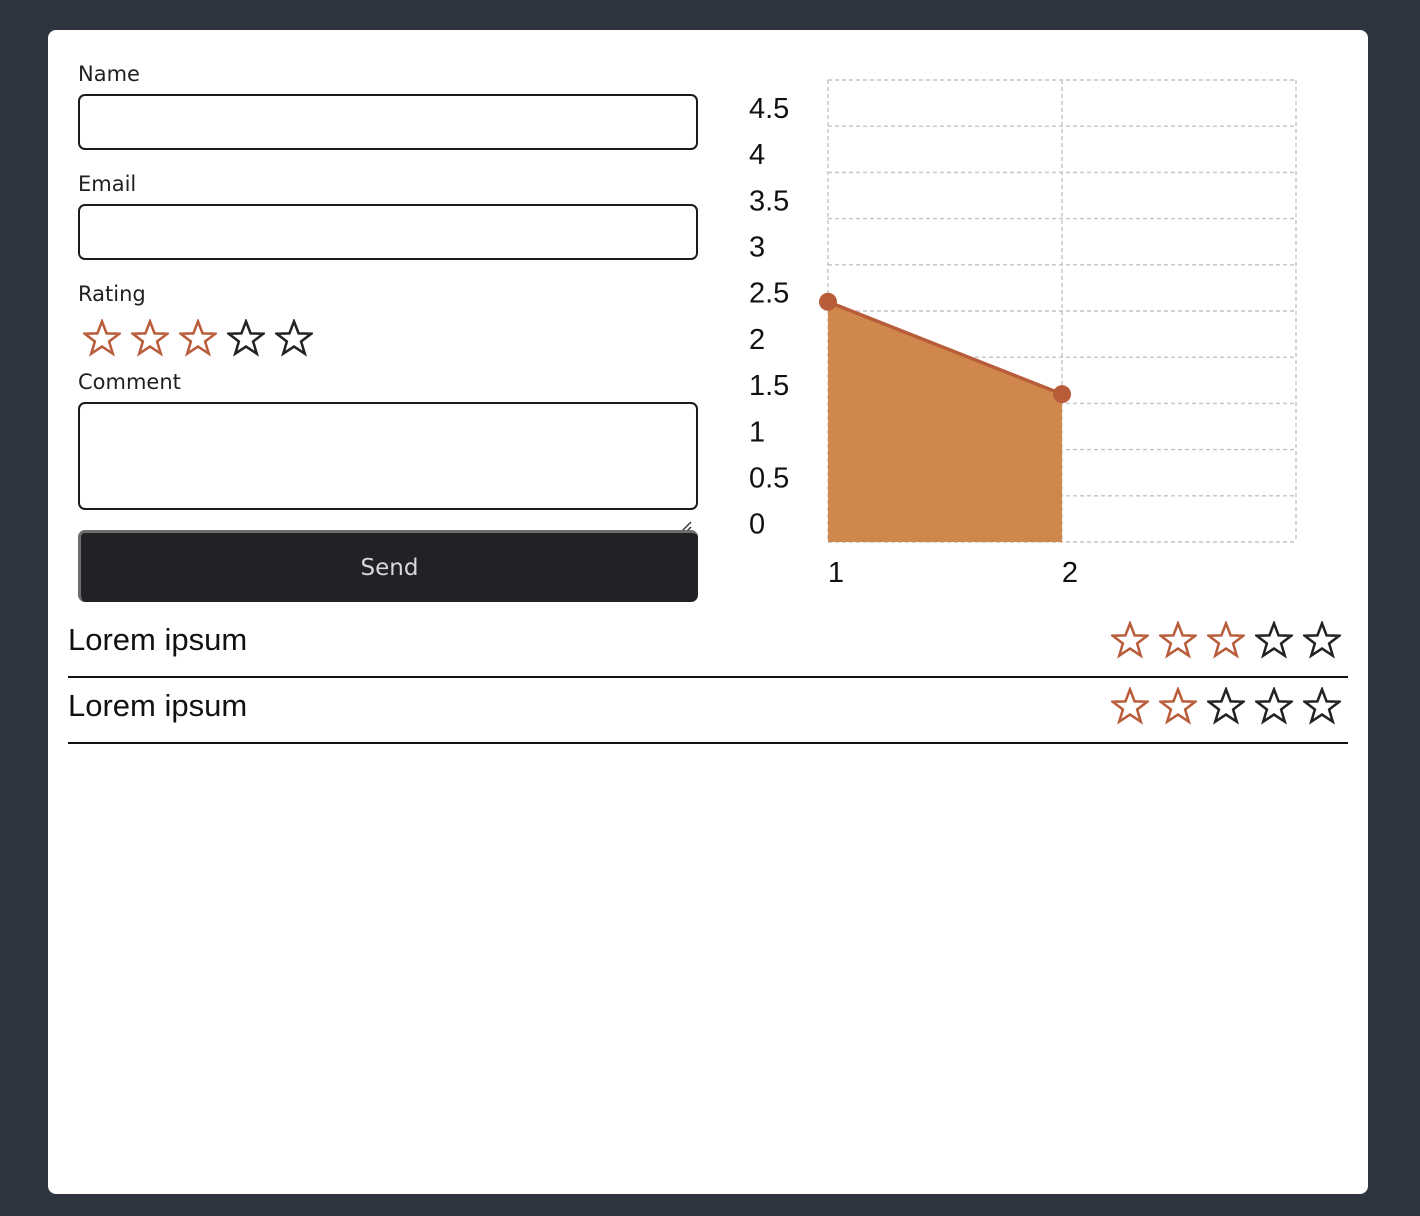 The height and width of the screenshot is (1216, 1420). I want to click on comment-textarea, so click(388, 456).